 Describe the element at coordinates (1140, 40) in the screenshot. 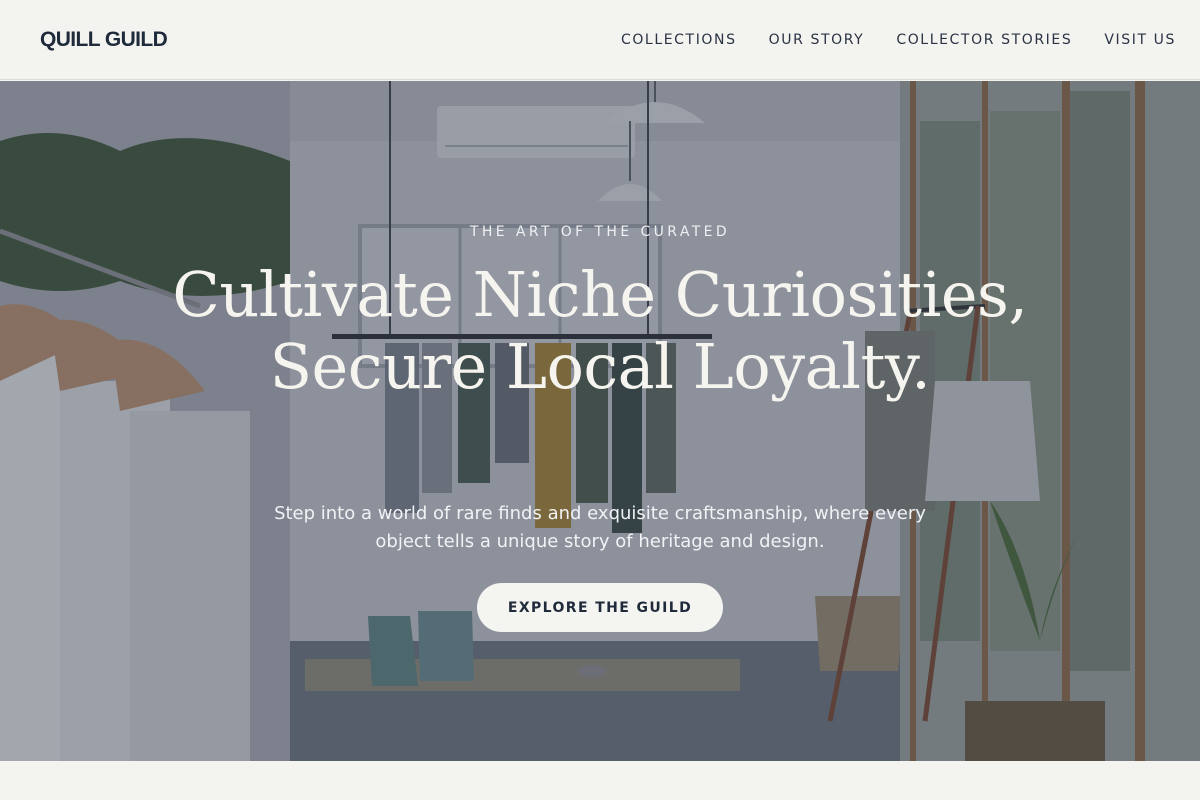

I see `nav-link-visit-us: VISIT US` at that location.